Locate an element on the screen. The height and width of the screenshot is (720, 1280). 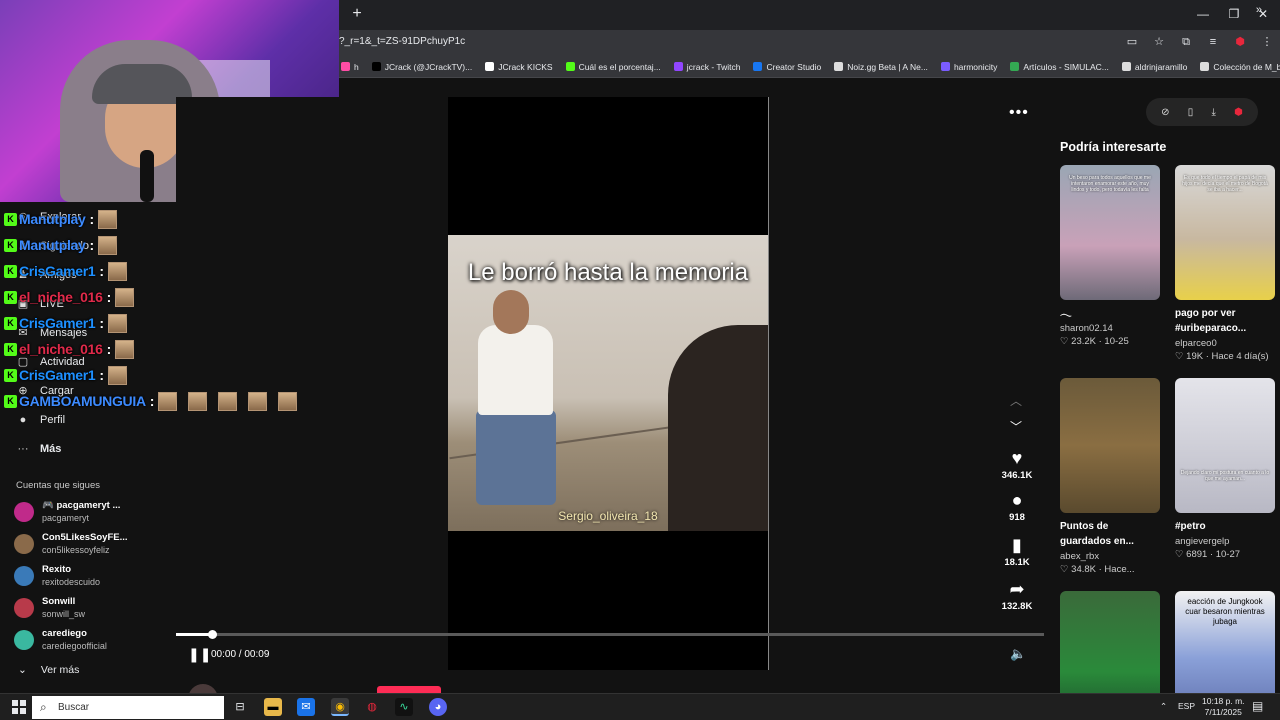
next-video-icon: ﹀ is located at coordinates (1016, 426).